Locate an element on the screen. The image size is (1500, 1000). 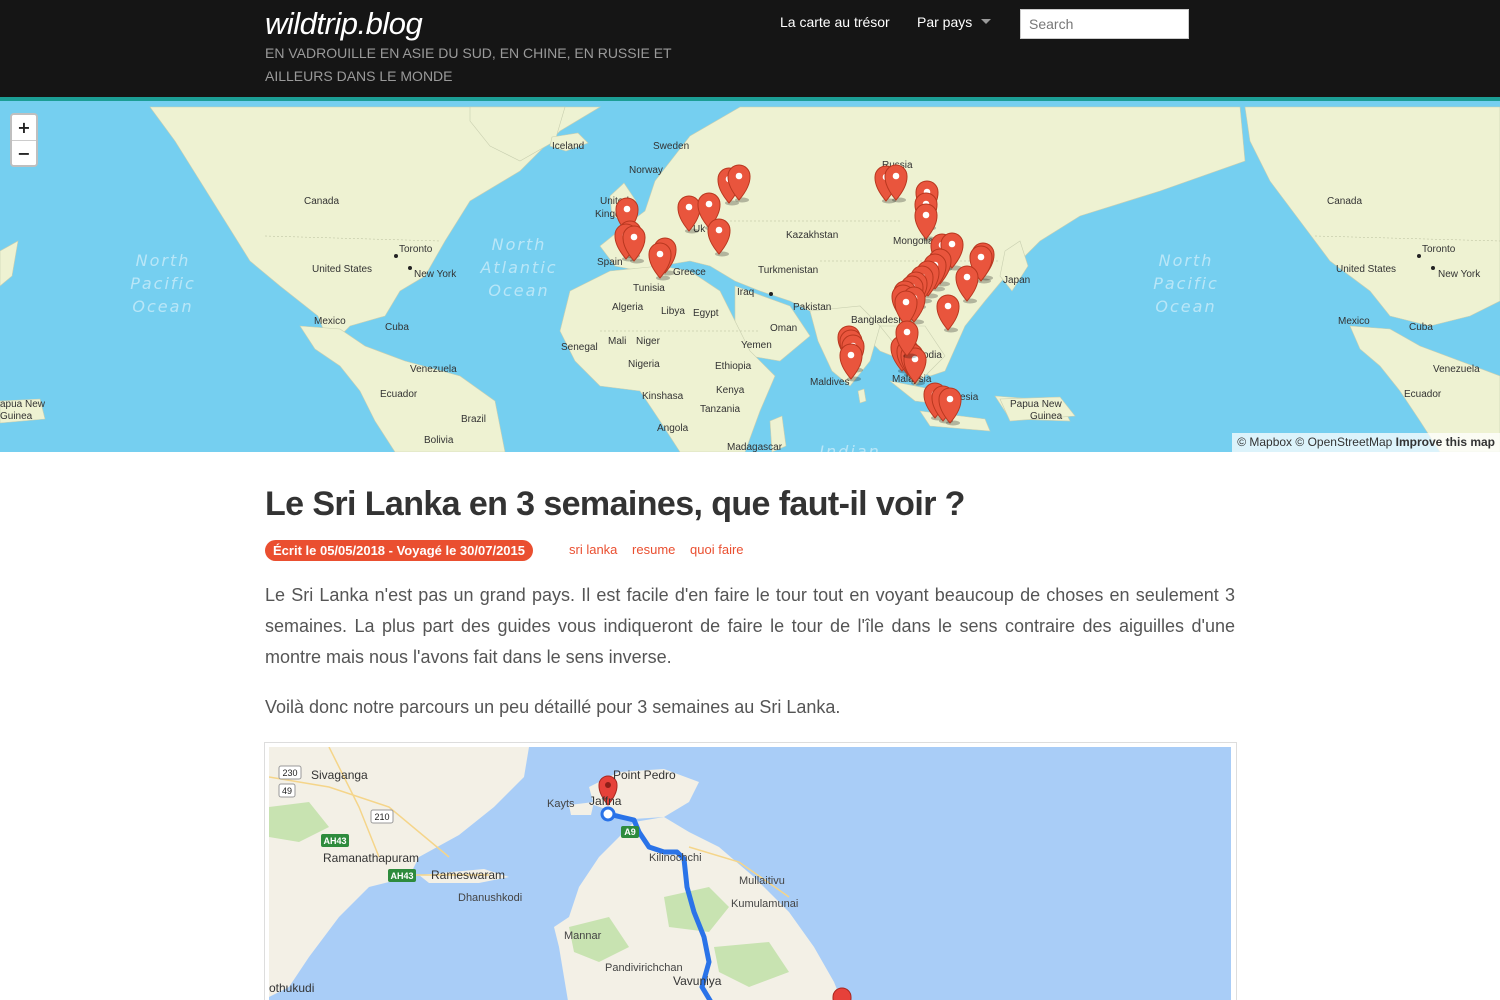
svg-text: esia is located at coordinates (969, 397).